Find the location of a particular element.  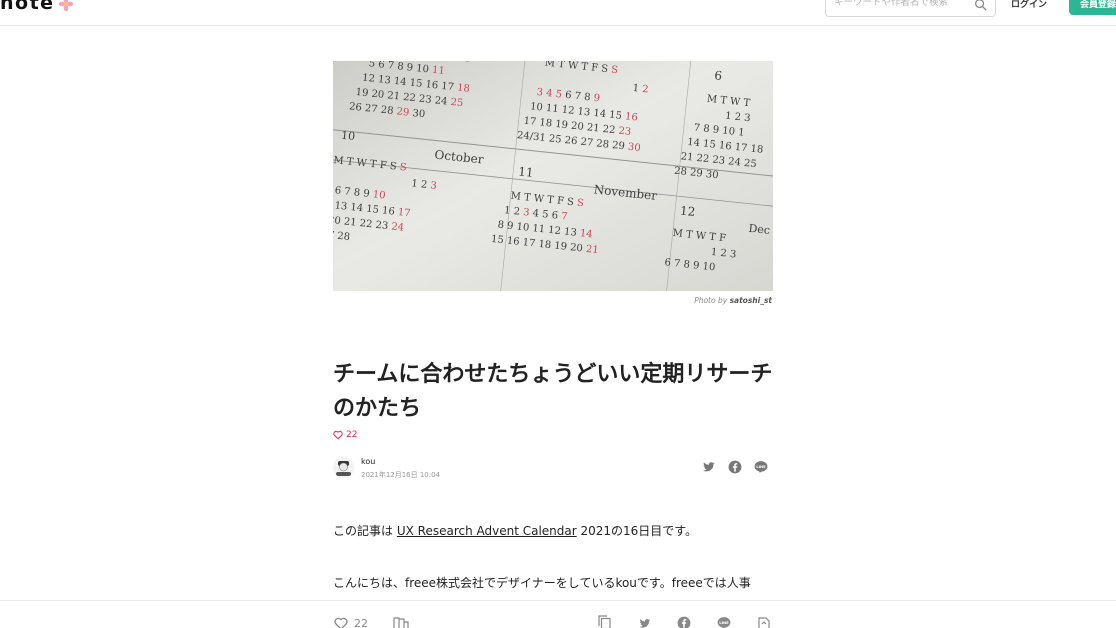

author-name: kou is located at coordinates (368, 461).